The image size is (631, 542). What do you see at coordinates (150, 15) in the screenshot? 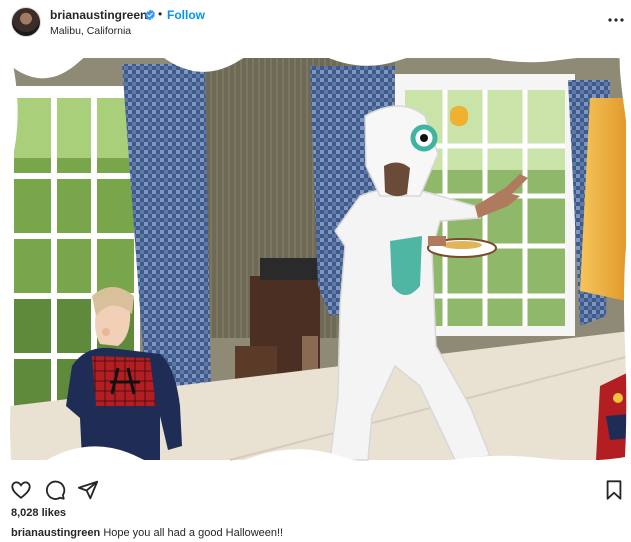
I see `verified-badge-icon` at bounding box center [150, 15].